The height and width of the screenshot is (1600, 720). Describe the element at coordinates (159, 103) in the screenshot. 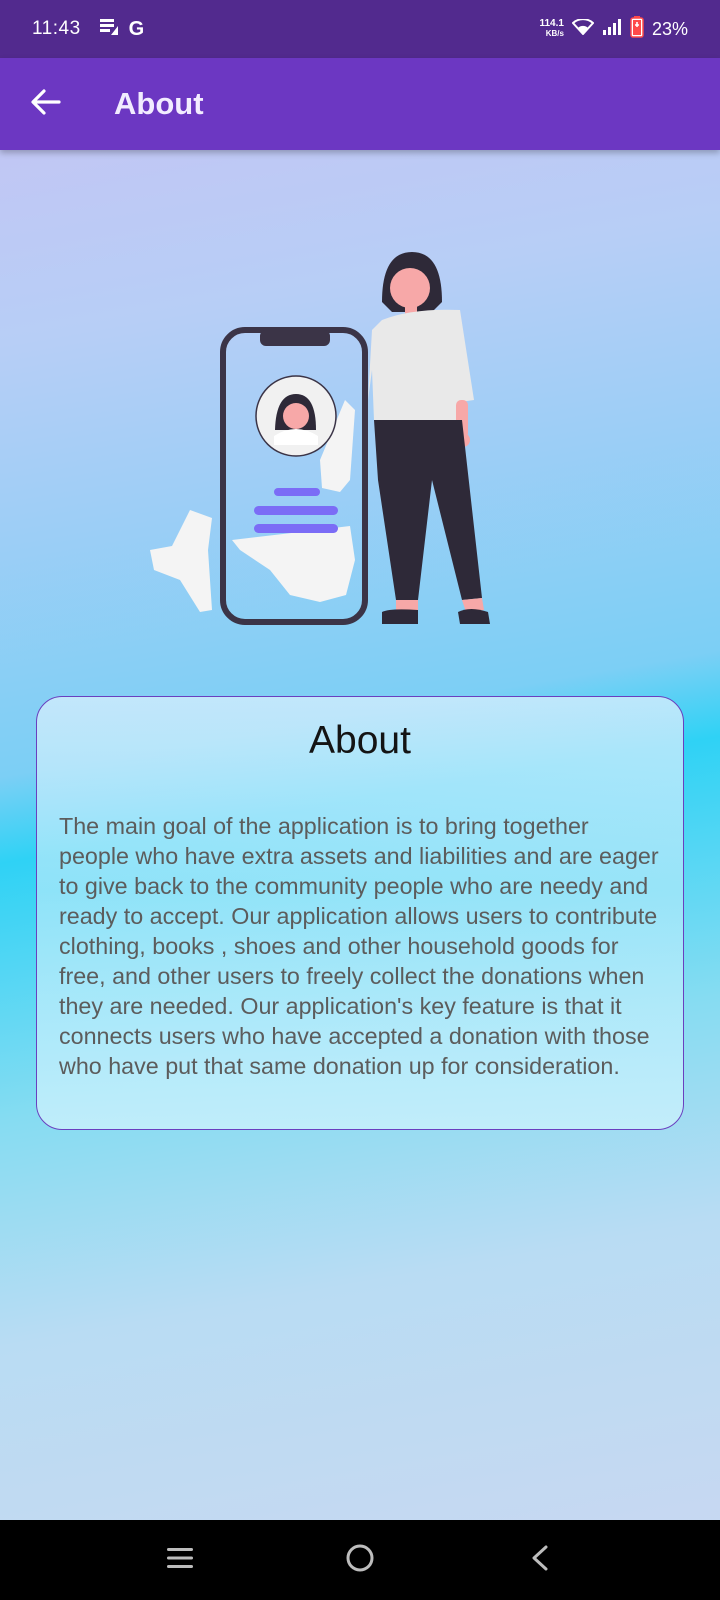

I see `page-title: About` at that location.